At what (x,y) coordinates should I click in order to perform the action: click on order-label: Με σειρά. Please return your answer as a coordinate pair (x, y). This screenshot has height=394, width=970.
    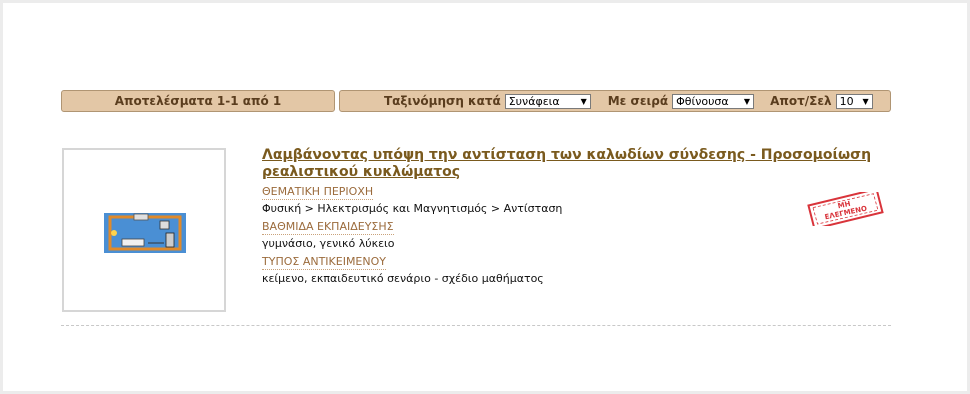
    Looking at the image, I should click on (638, 101).